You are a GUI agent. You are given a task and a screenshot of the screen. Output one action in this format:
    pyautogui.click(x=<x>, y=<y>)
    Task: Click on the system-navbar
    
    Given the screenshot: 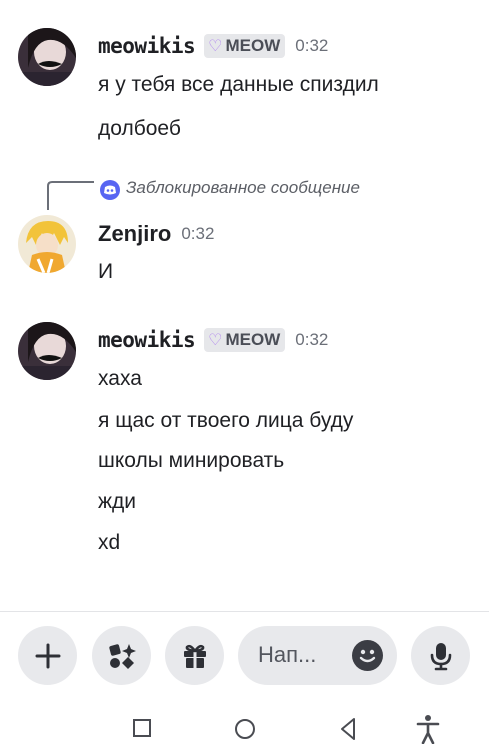 What is the action you would take?
    pyautogui.click(x=244, y=729)
    